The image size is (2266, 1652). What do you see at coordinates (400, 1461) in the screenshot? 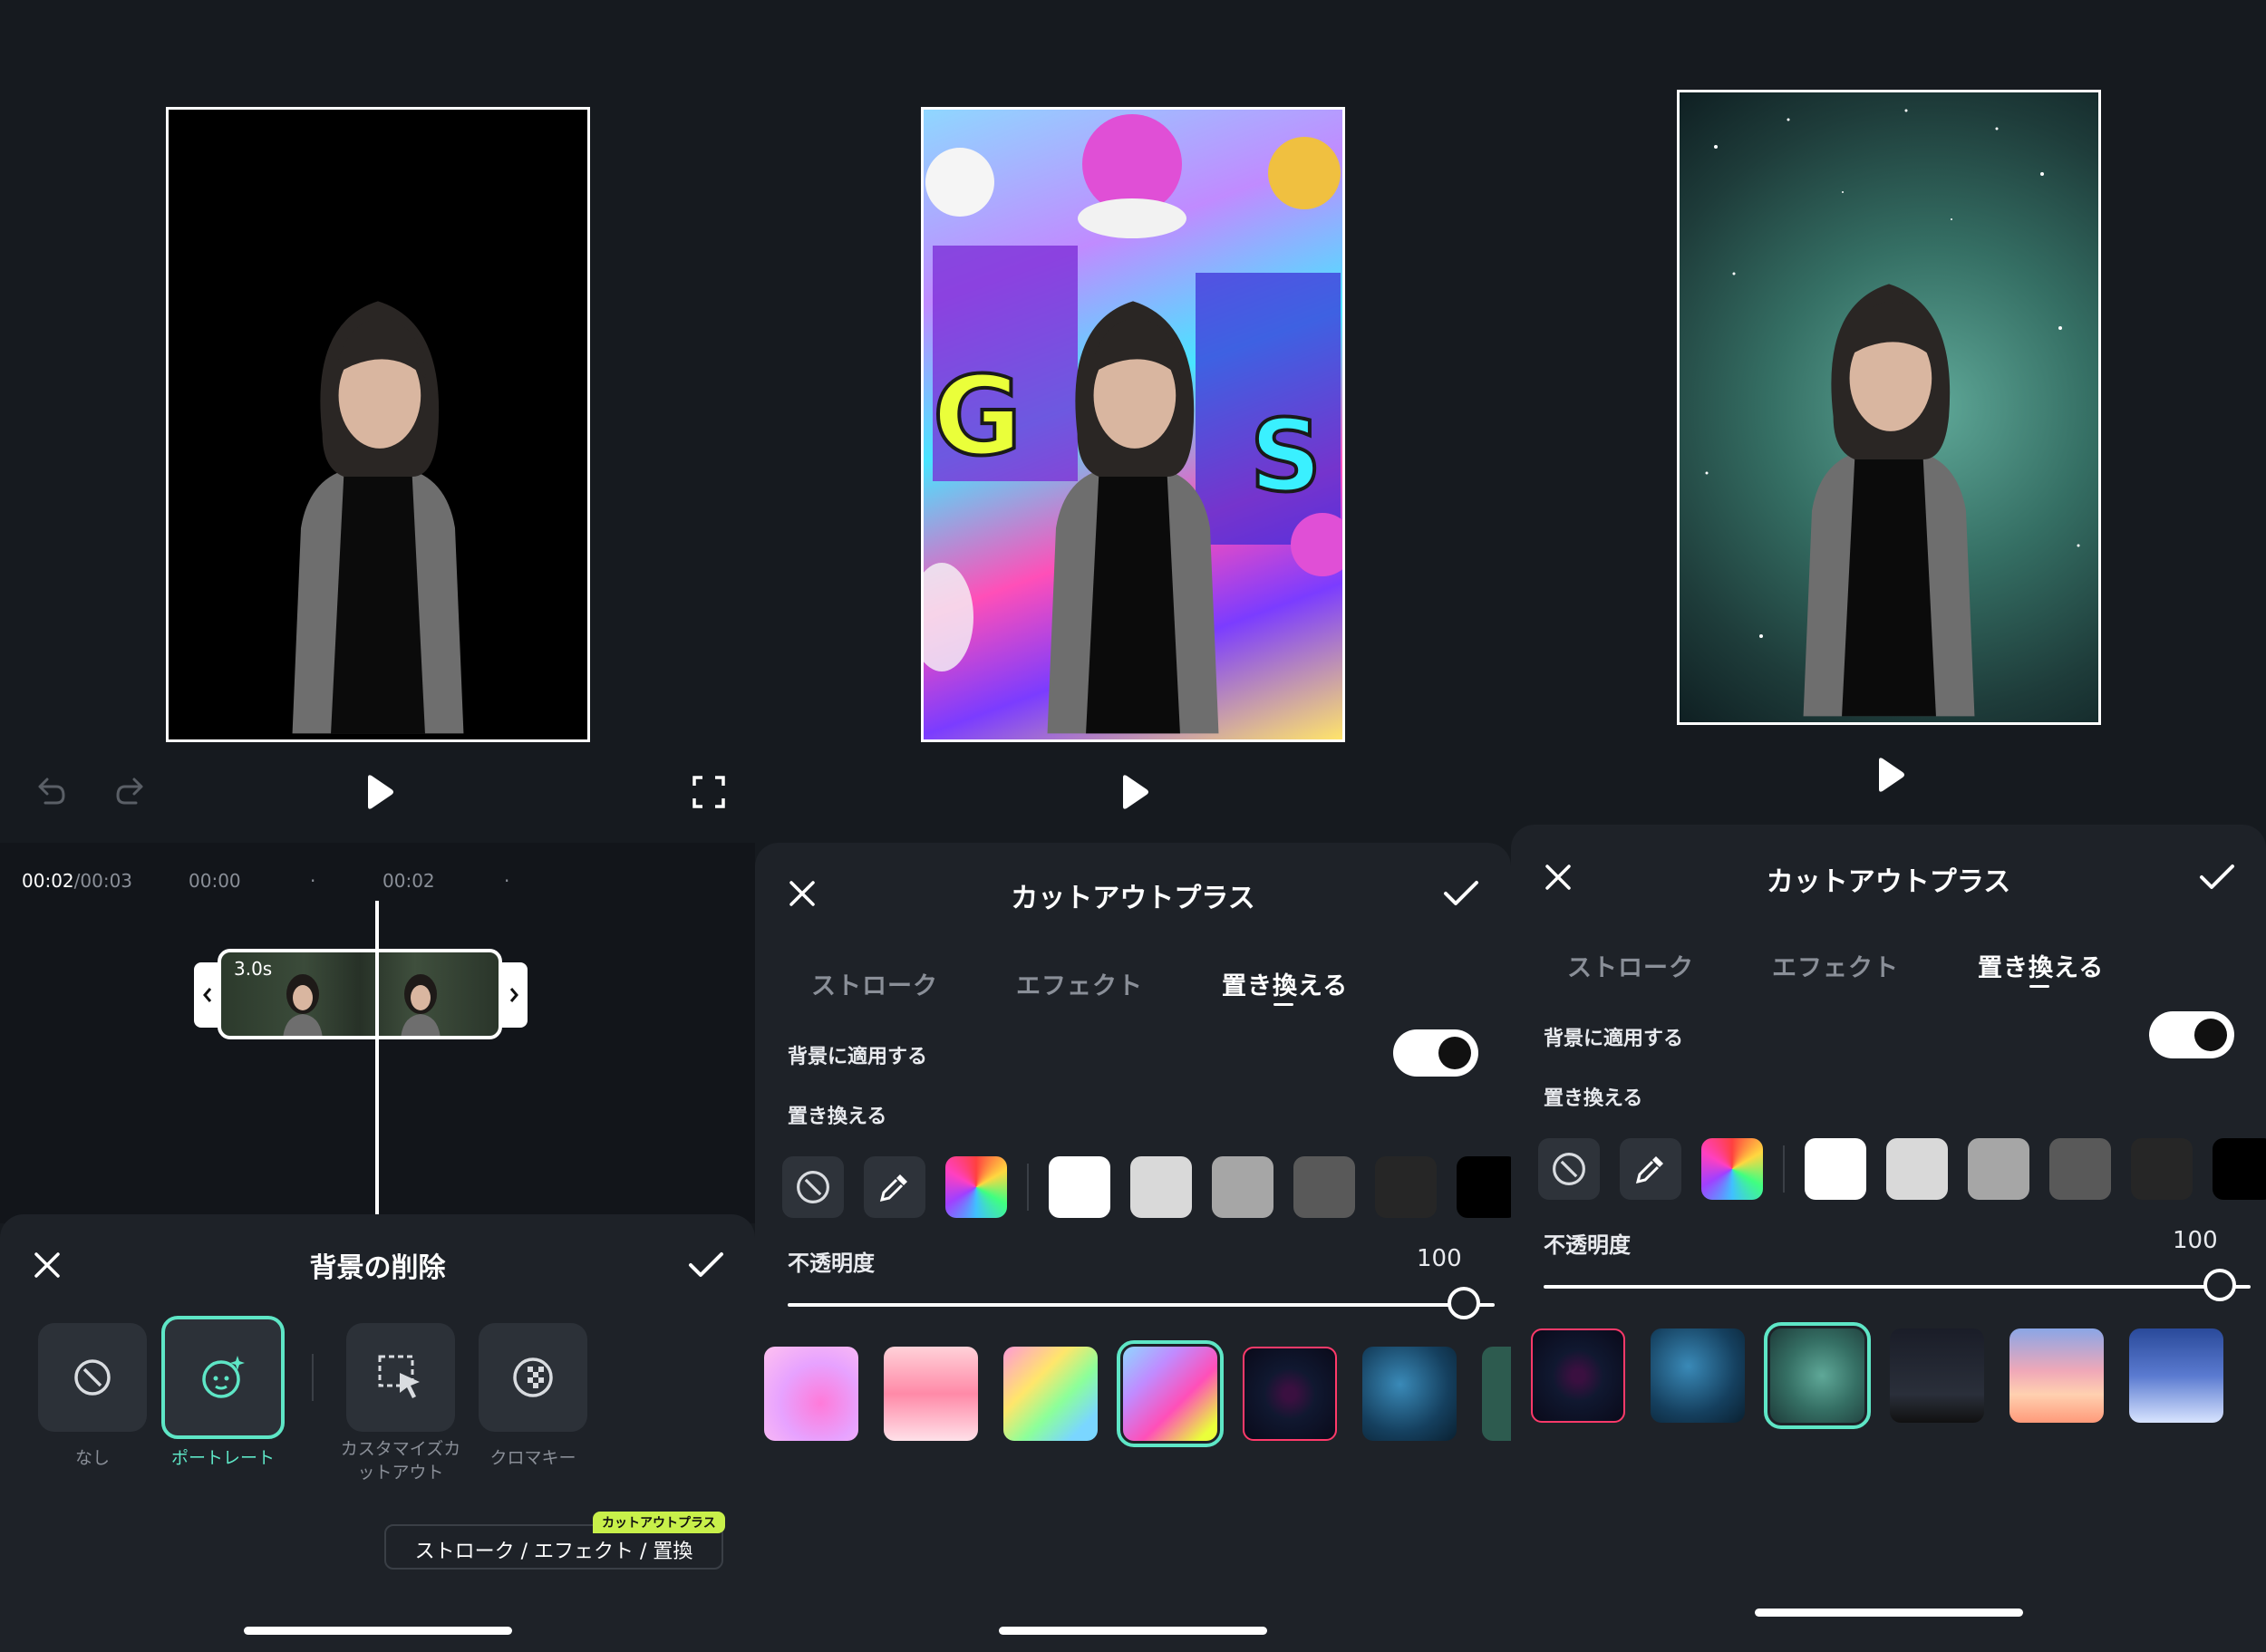
I see `option-custom-cutout-label: カスタマイズカ ットアウト` at bounding box center [400, 1461].